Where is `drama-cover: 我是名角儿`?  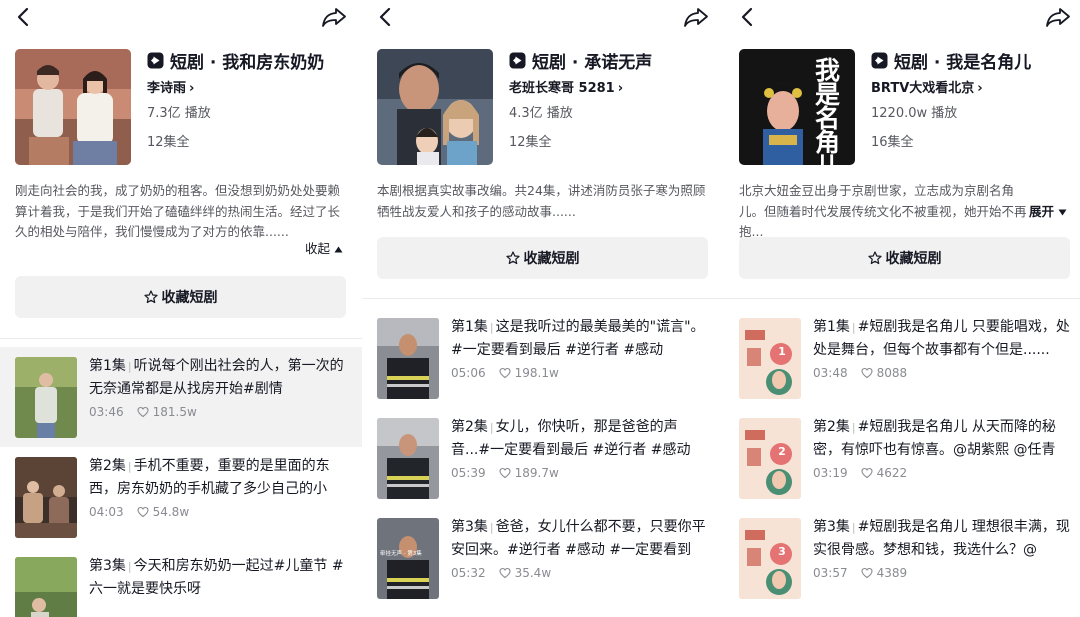 drama-cover: 我是名角儿 is located at coordinates (797, 107).